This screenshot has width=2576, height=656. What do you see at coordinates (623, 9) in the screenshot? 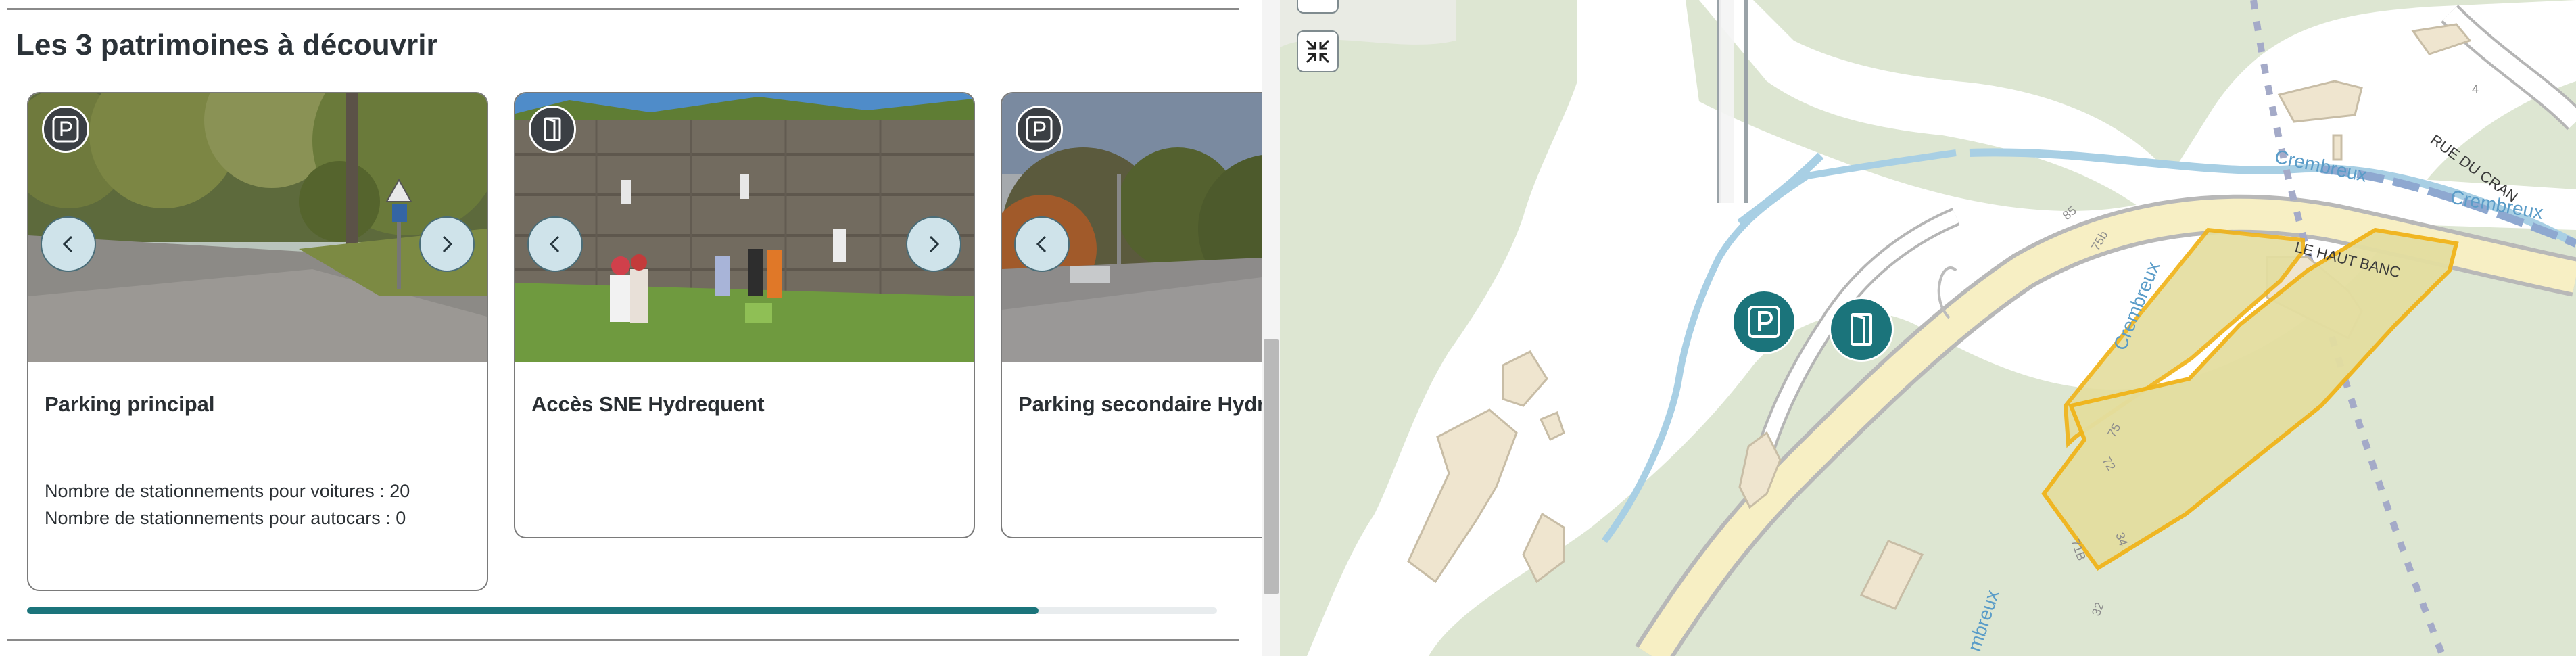
I see `top-divider` at bounding box center [623, 9].